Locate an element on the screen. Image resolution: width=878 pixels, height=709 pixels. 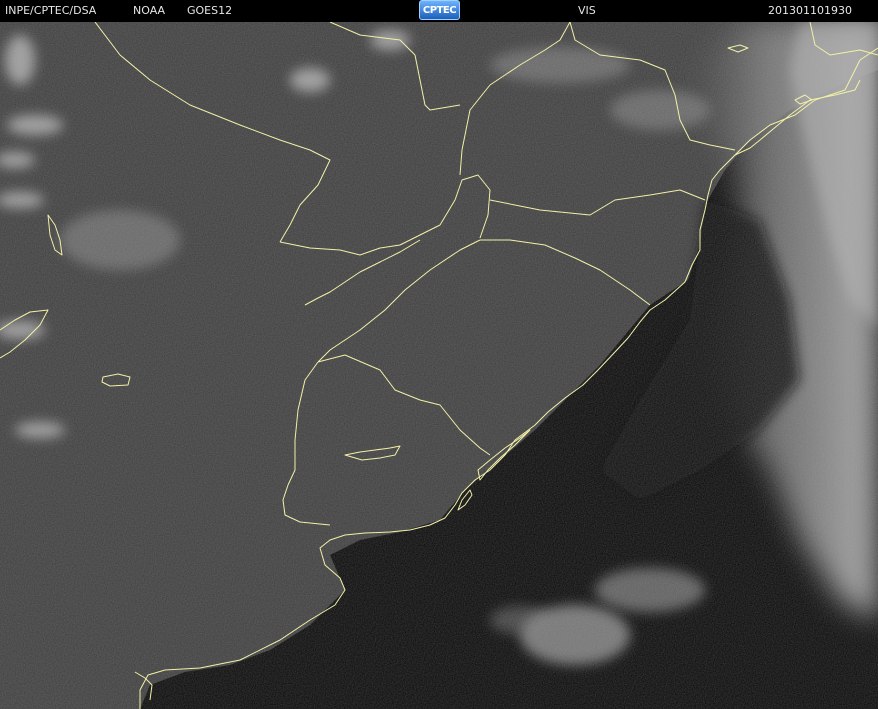
logo-text: CPTEC is located at coordinates (439, 10).